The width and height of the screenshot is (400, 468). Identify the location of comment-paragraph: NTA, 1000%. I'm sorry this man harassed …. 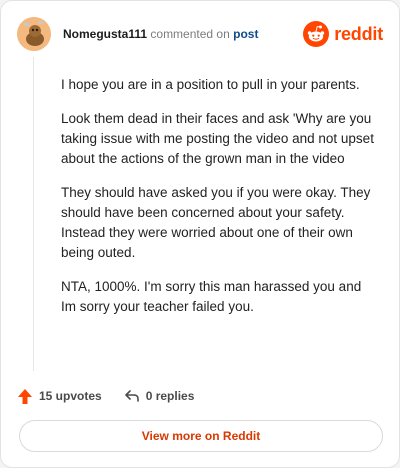
(211, 296).